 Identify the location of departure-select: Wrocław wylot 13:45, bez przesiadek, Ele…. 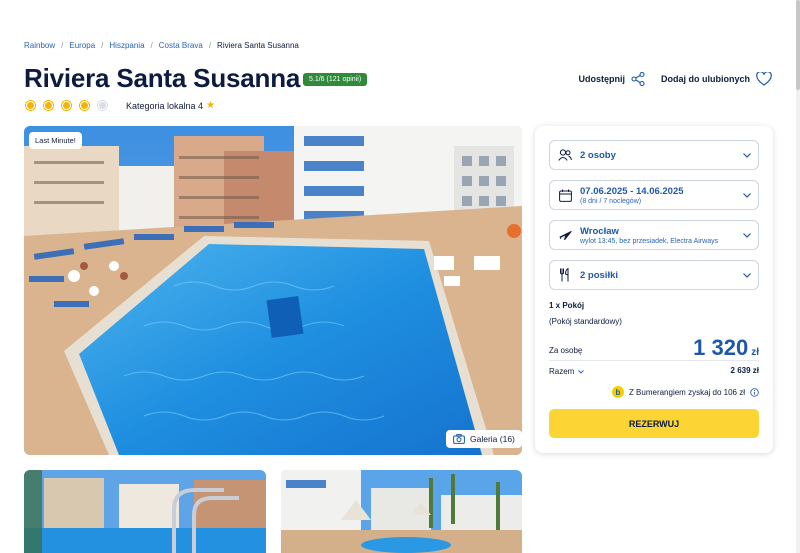
(654, 235).